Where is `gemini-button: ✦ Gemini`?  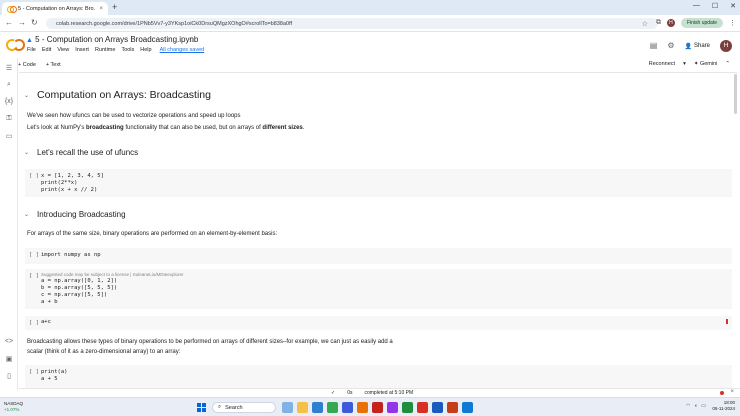 gemini-button: ✦ Gemini is located at coordinates (706, 64).